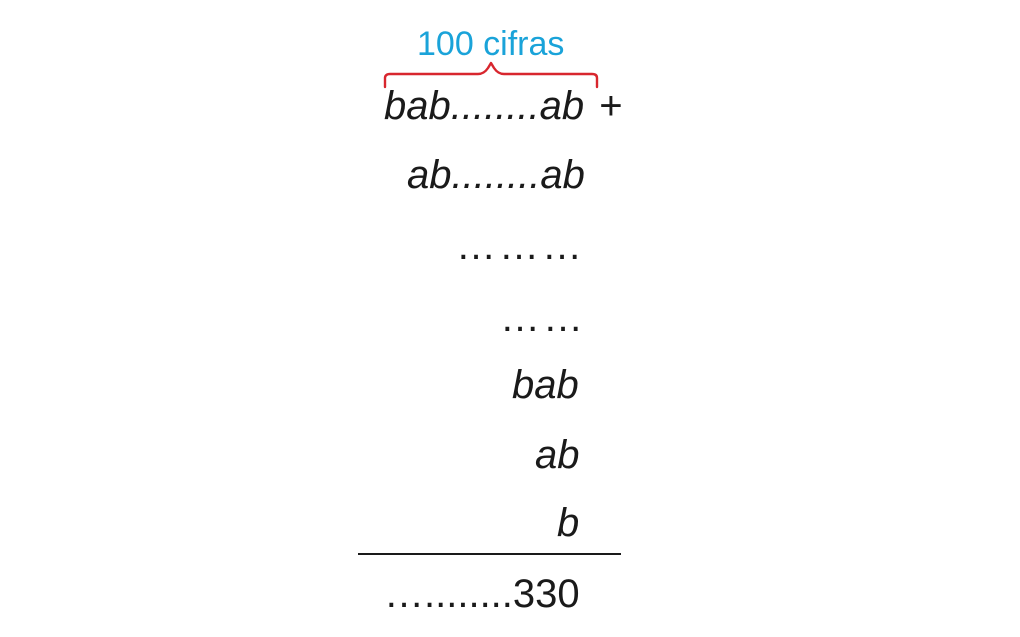  I want to click on sum-line, so click(489, 554).